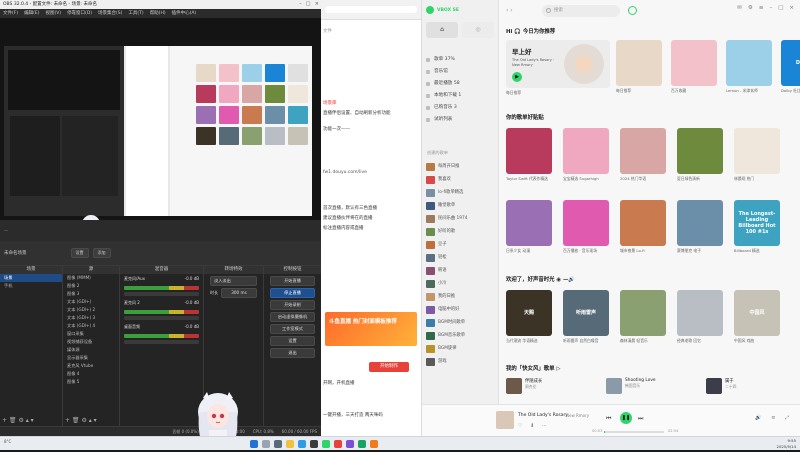  I want to click on playlist-card: Taylor Swift 代表作精选, so click(529, 154).